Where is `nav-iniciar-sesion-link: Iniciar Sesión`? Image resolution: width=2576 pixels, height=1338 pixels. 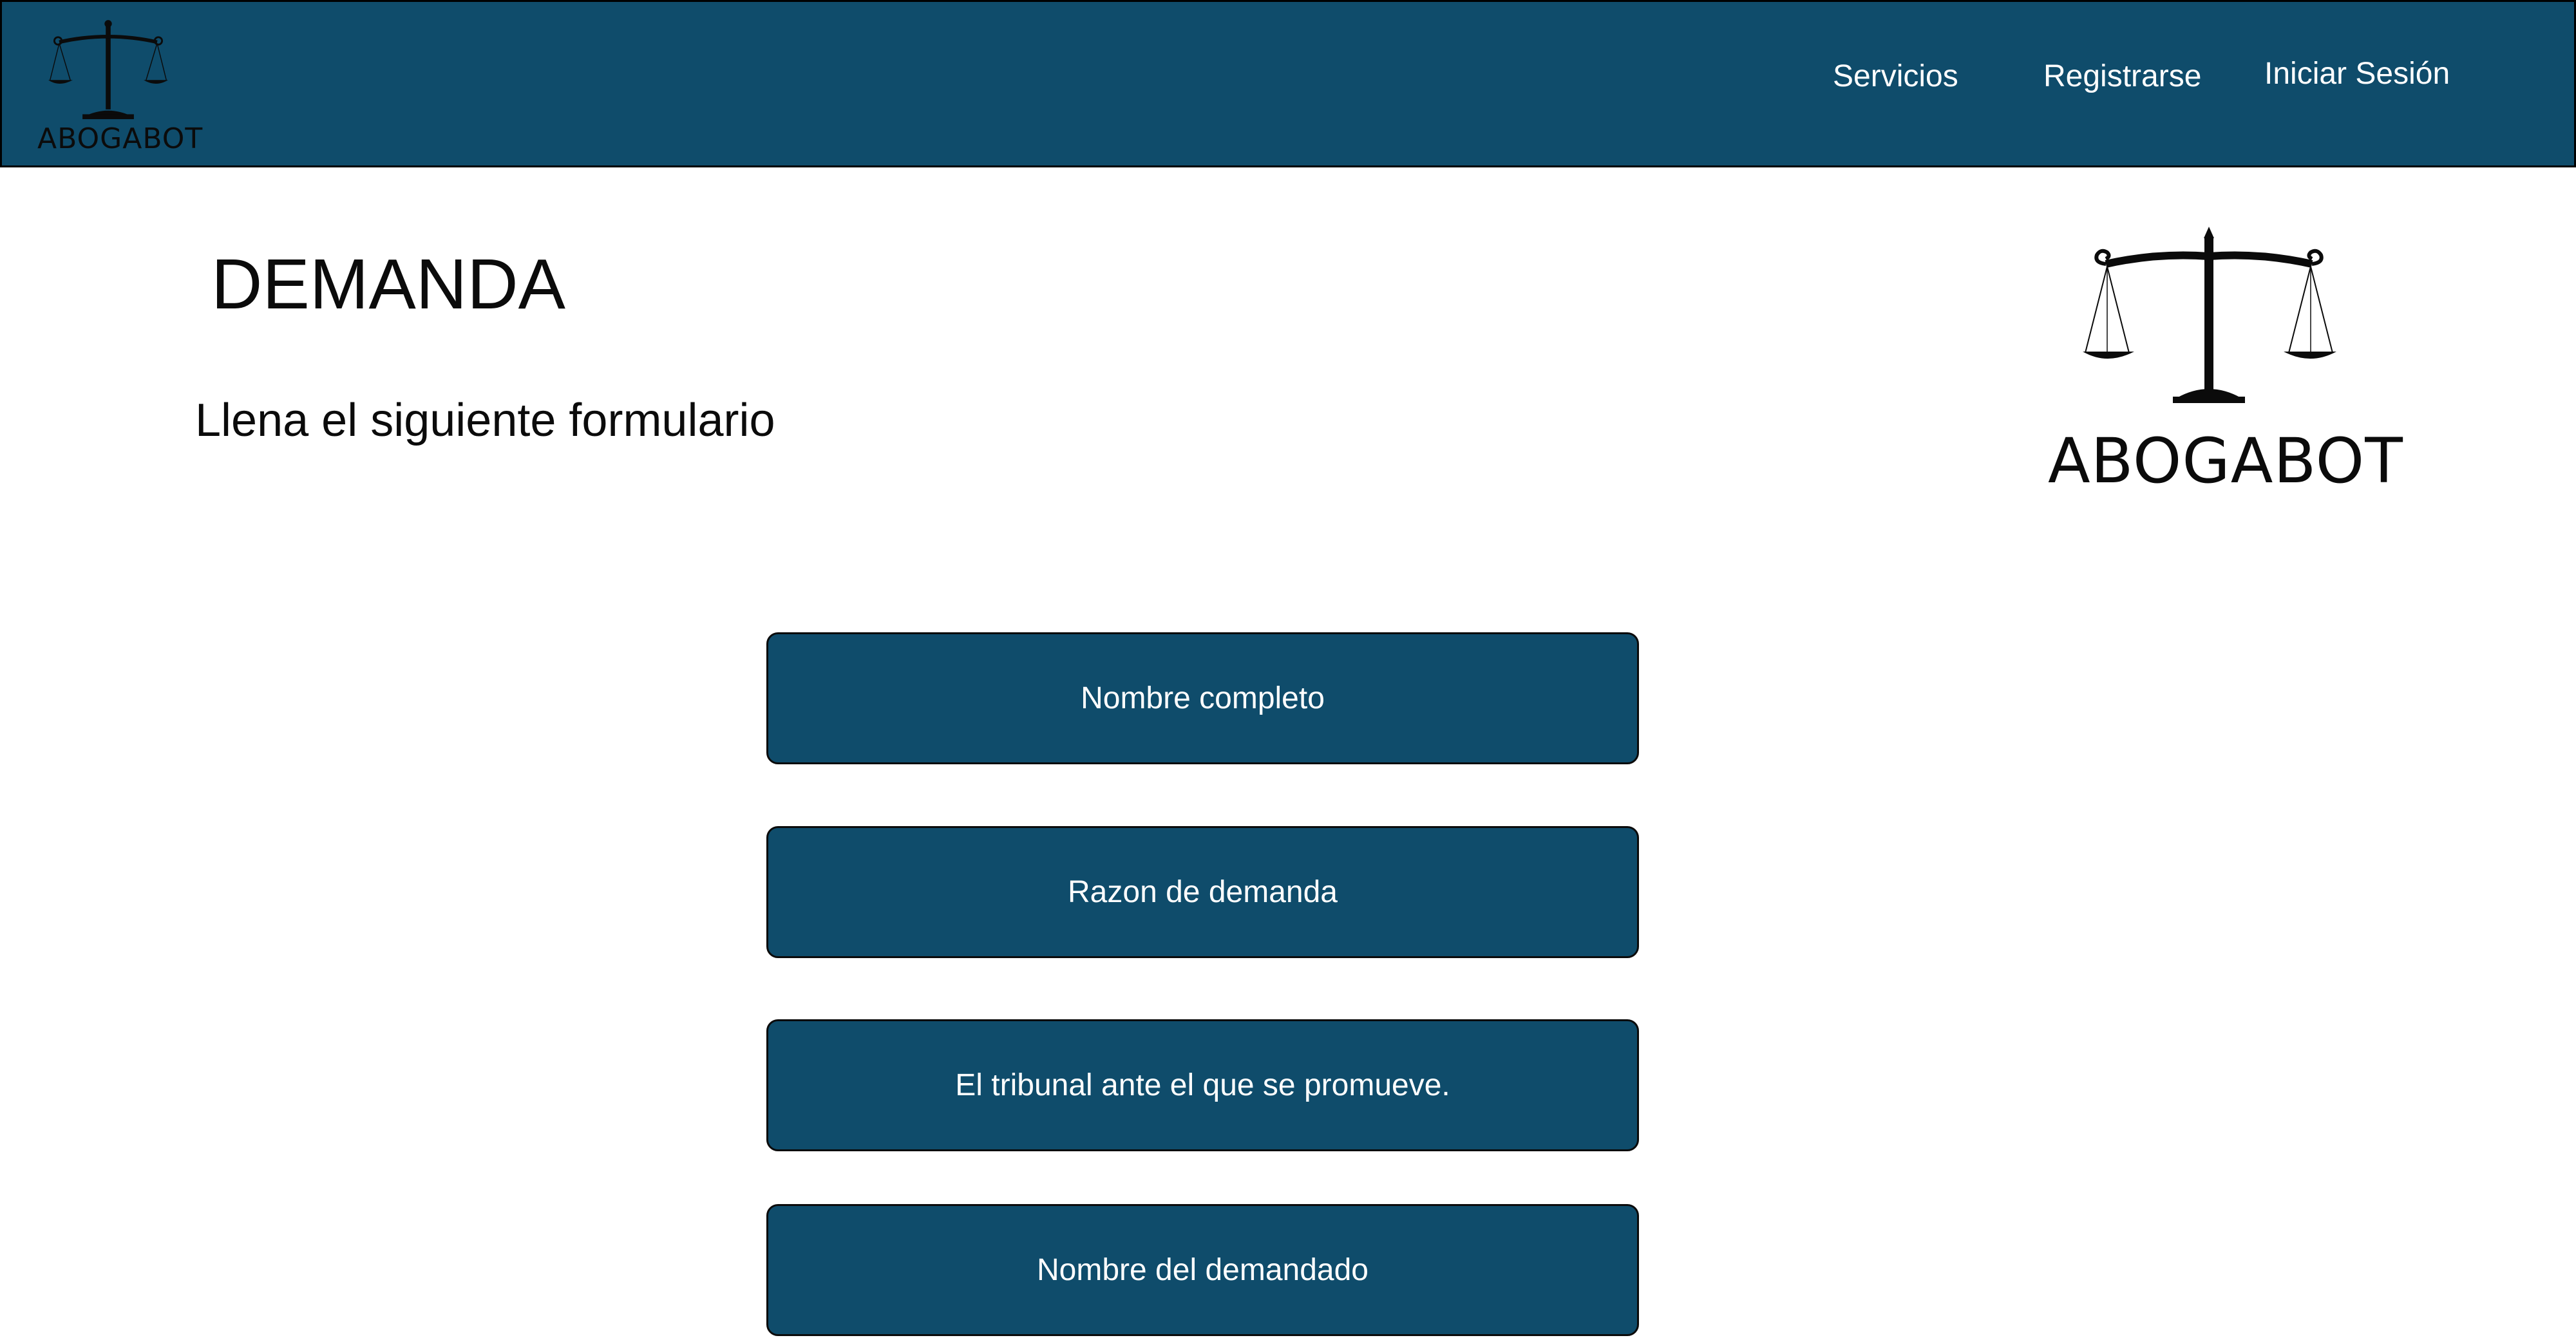 nav-iniciar-sesion-link: Iniciar Sesión is located at coordinates (2357, 73).